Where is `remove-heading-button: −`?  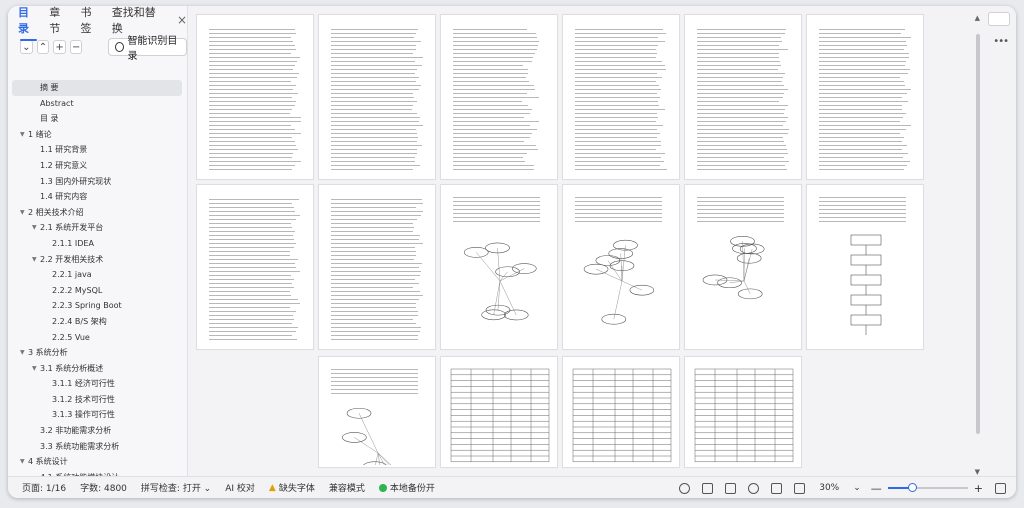
remove-heading-button: − is located at coordinates (76, 47).